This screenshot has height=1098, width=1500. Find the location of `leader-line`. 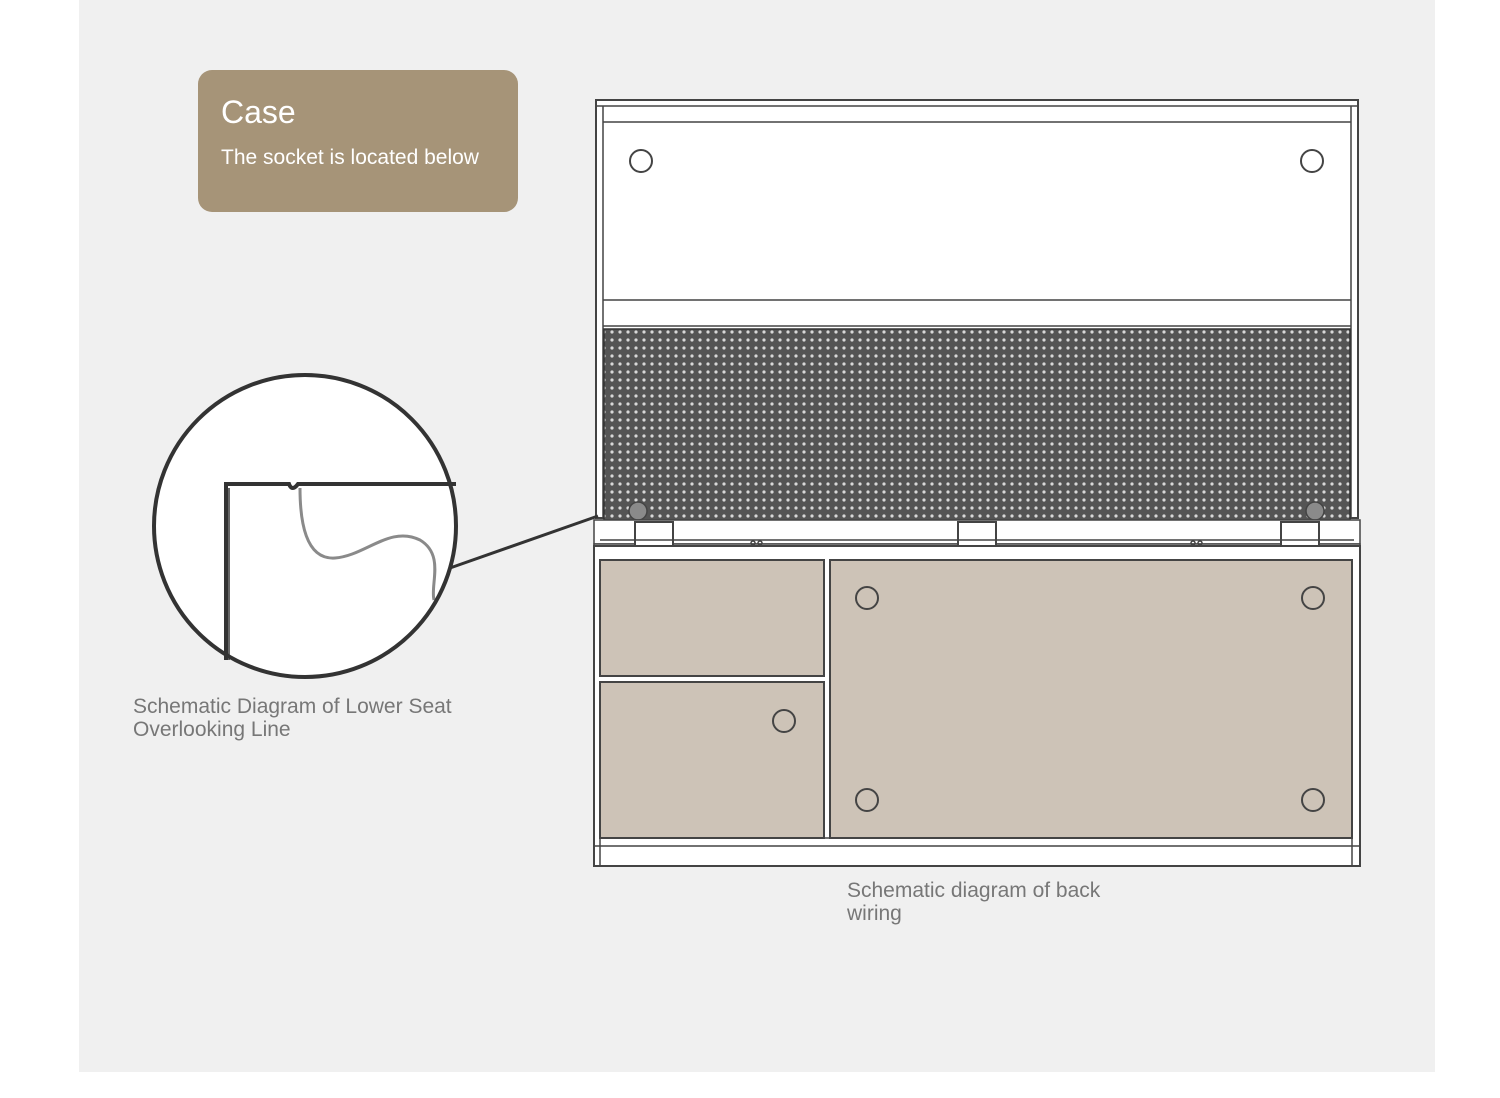

leader-line is located at coordinates (524, 542).